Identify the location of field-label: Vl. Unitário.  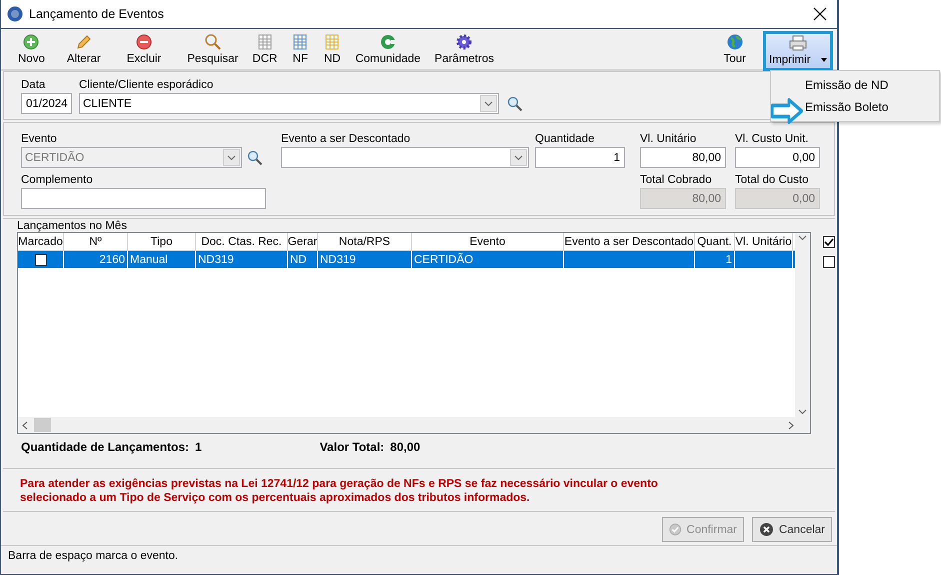
(668, 139).